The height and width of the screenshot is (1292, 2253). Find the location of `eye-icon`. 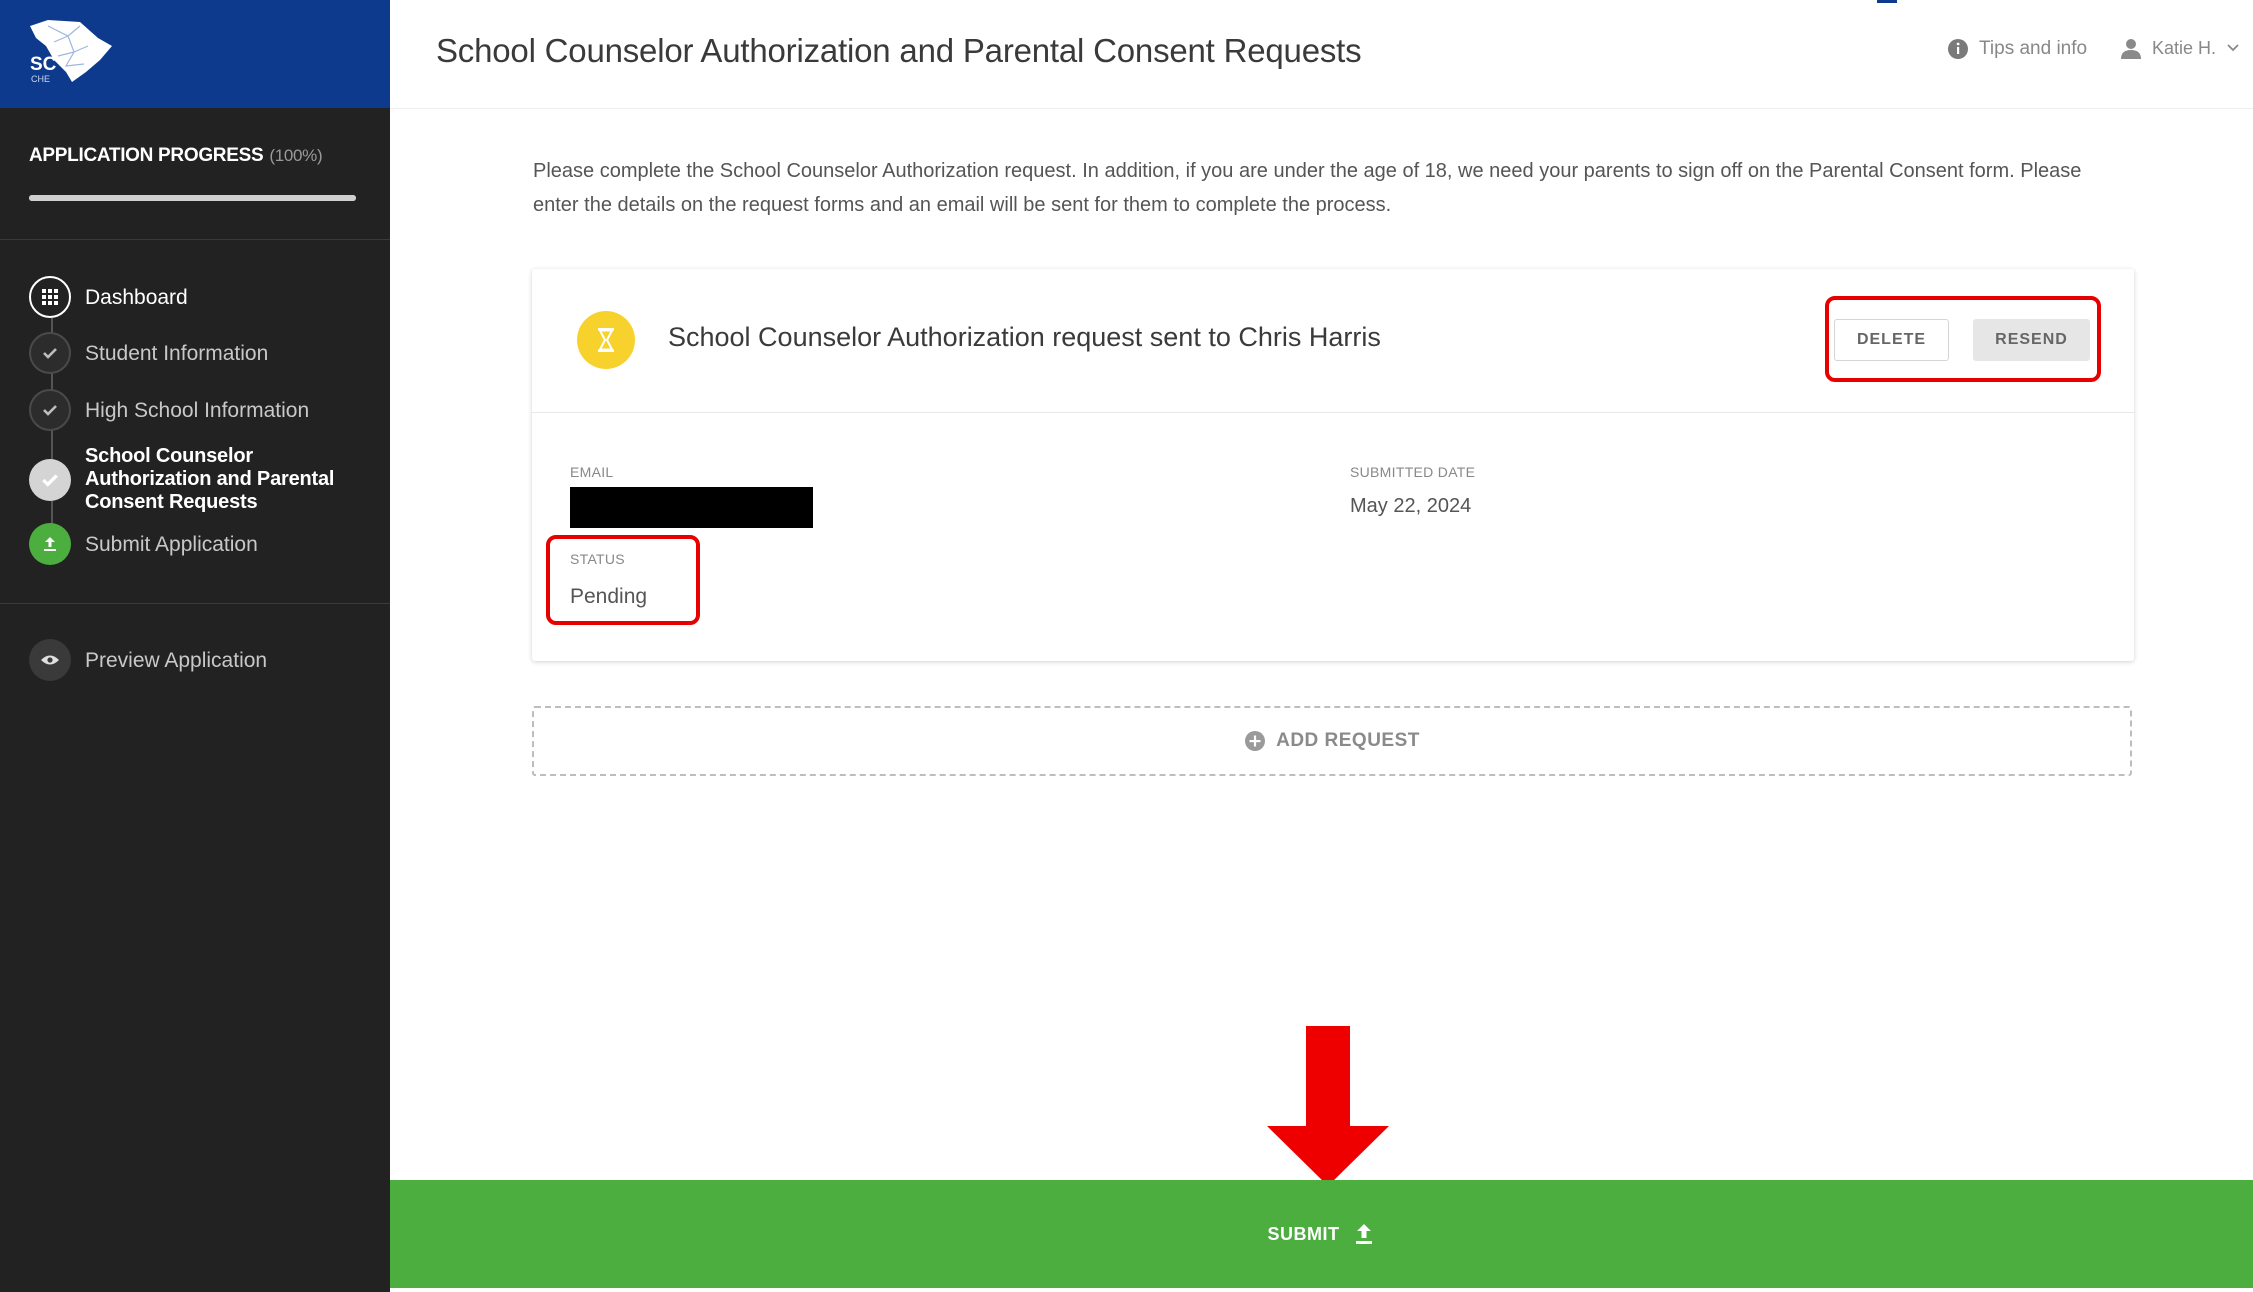

eye-icon is located at coordinates (50, 660).